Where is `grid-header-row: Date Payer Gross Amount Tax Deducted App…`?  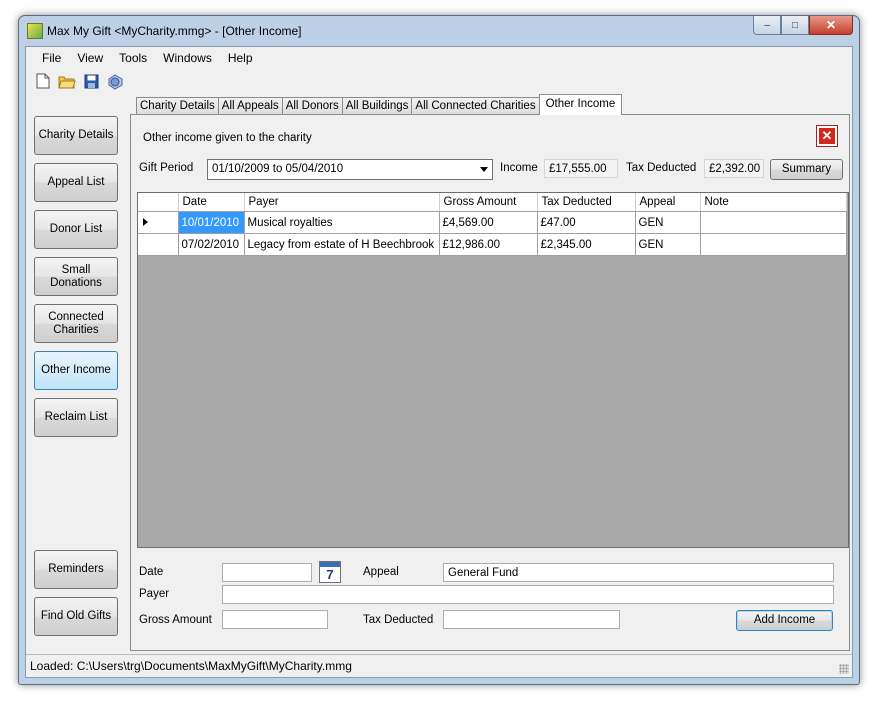
grid-header-row: Date Payer Gross Amount Tax Deducted App… is located at coordinates (492, 202).